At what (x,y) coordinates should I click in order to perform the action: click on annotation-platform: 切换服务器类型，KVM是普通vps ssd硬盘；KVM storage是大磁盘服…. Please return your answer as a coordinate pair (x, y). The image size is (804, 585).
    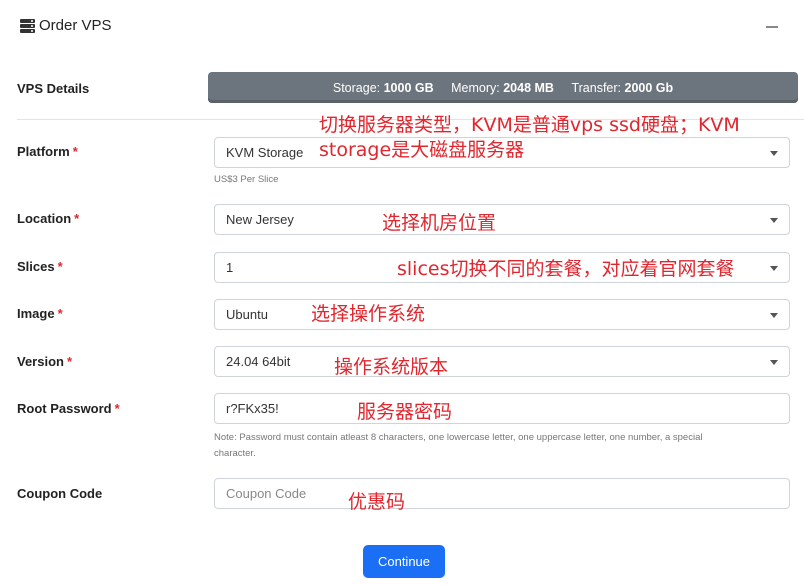
    Looking at the image, I should click on (529, 137).